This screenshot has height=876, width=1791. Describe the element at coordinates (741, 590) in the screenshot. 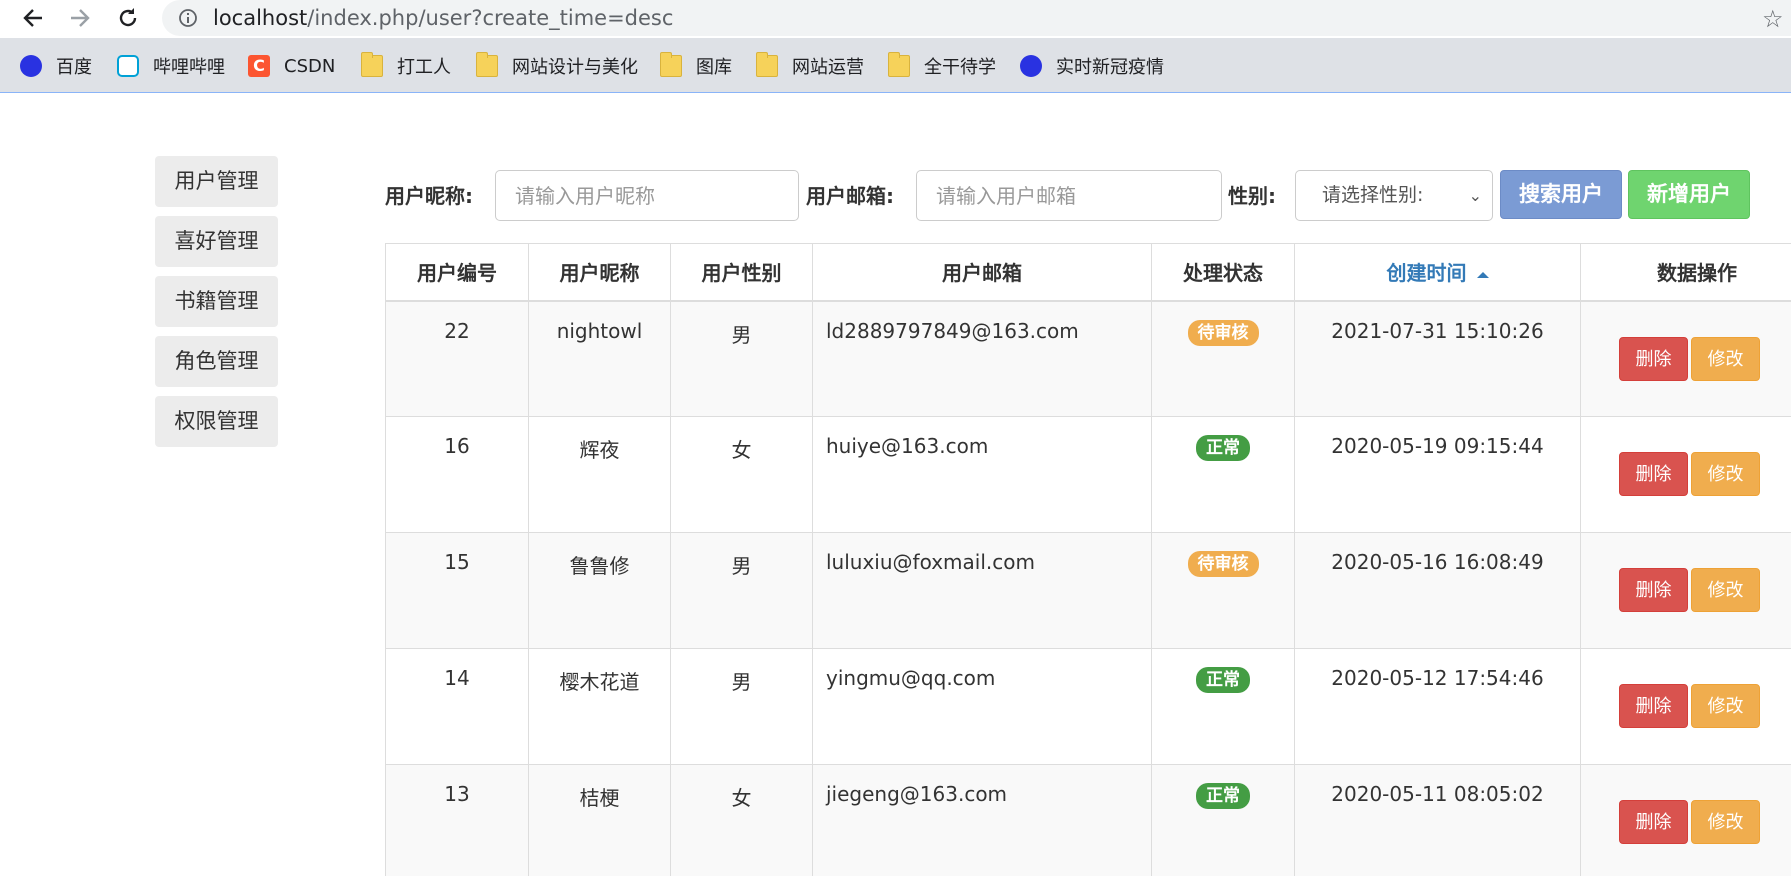

I see `cell-gender: 男` at that location.